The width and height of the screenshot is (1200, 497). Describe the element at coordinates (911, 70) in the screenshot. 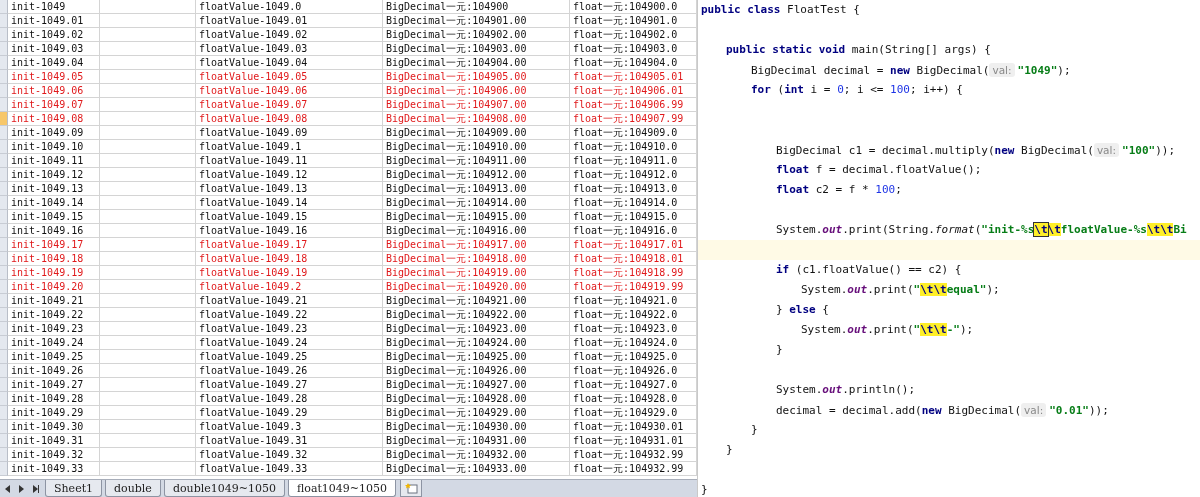

I see `code-line: BigDecimal decimal = new BigDecimal( val: "1049");` at that location.